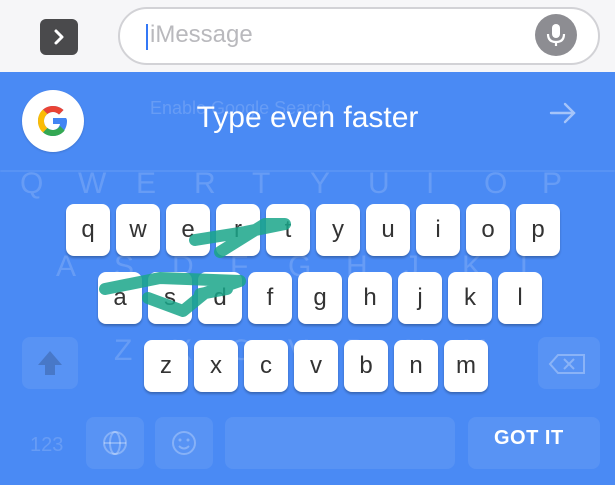 Image resolution: width=615 pixels, height=485 pixels. What do you see at coordinates (307, 36) in the screenshot?
I see `message-bar: iMessage` at bounding box center [307, 36].